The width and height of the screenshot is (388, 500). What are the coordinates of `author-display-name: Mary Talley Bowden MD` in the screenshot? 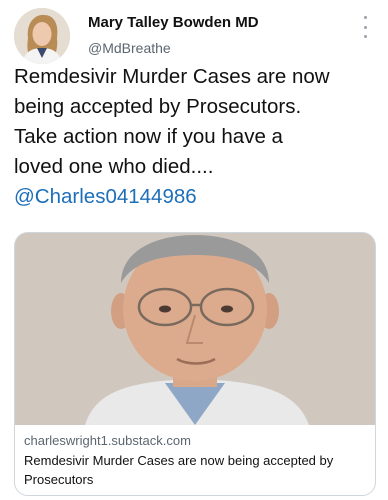 It's located at (173, 22).